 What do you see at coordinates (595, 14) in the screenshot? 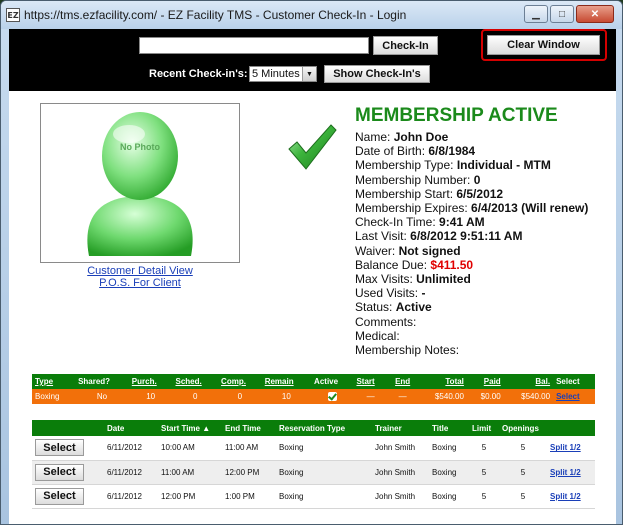
I see `close-button: ✕` at bounding box center [595, 14].